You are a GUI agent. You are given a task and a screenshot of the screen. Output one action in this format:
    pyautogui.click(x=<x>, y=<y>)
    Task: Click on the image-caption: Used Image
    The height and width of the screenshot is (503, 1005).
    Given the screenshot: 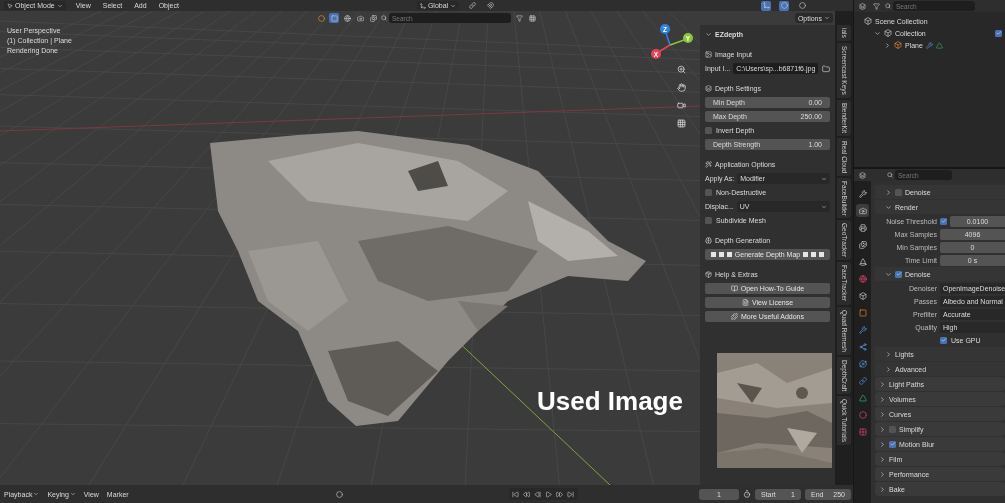 What is the action you would take?
    pyautogui.click(x=610, y=401)
    